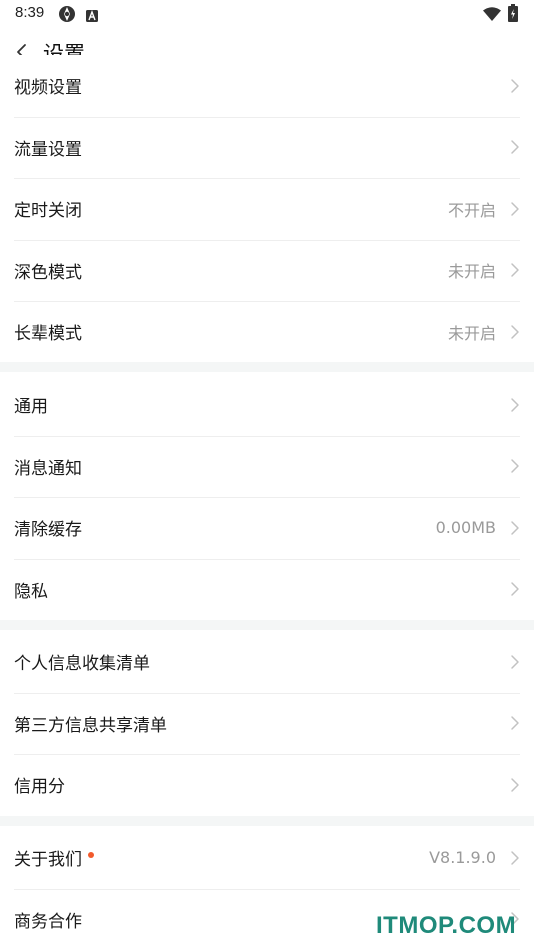  I want to click on settings-row-sleep-timer: 定时关闭 不开启, so click(267, 209).